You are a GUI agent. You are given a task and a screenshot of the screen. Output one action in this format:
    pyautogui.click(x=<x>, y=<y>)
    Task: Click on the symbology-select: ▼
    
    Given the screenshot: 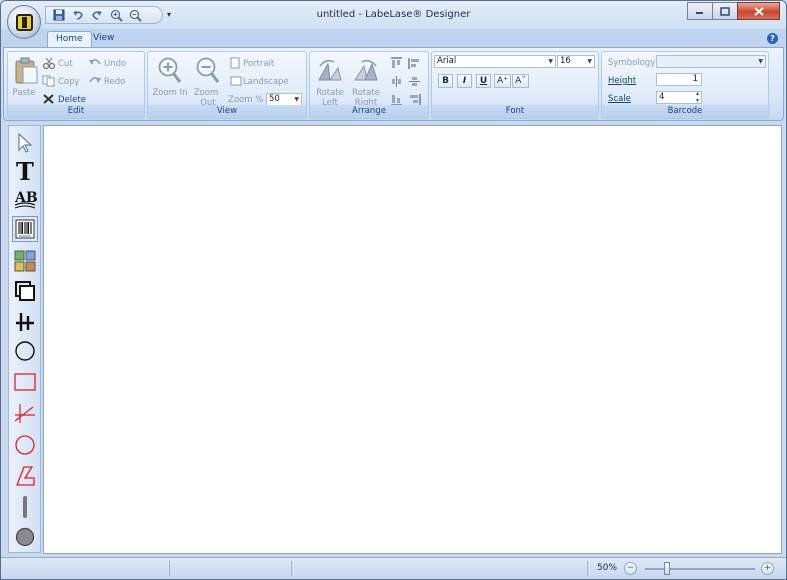 What is the action you would take?
    pyautogui.click(x=711, y=61)
    